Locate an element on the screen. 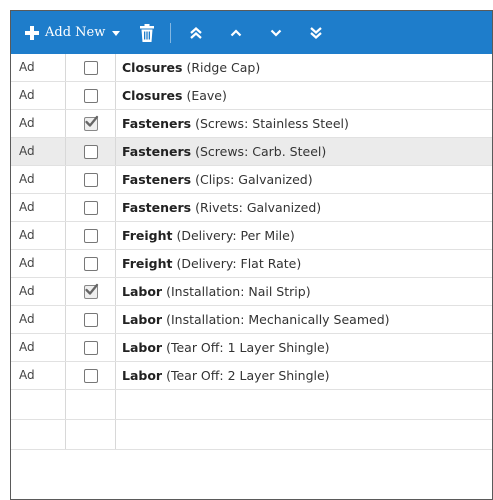 This screenshot has width=493, height=500. row-item-detail: (Ridge Cap) is located at coordinates (221, 67).